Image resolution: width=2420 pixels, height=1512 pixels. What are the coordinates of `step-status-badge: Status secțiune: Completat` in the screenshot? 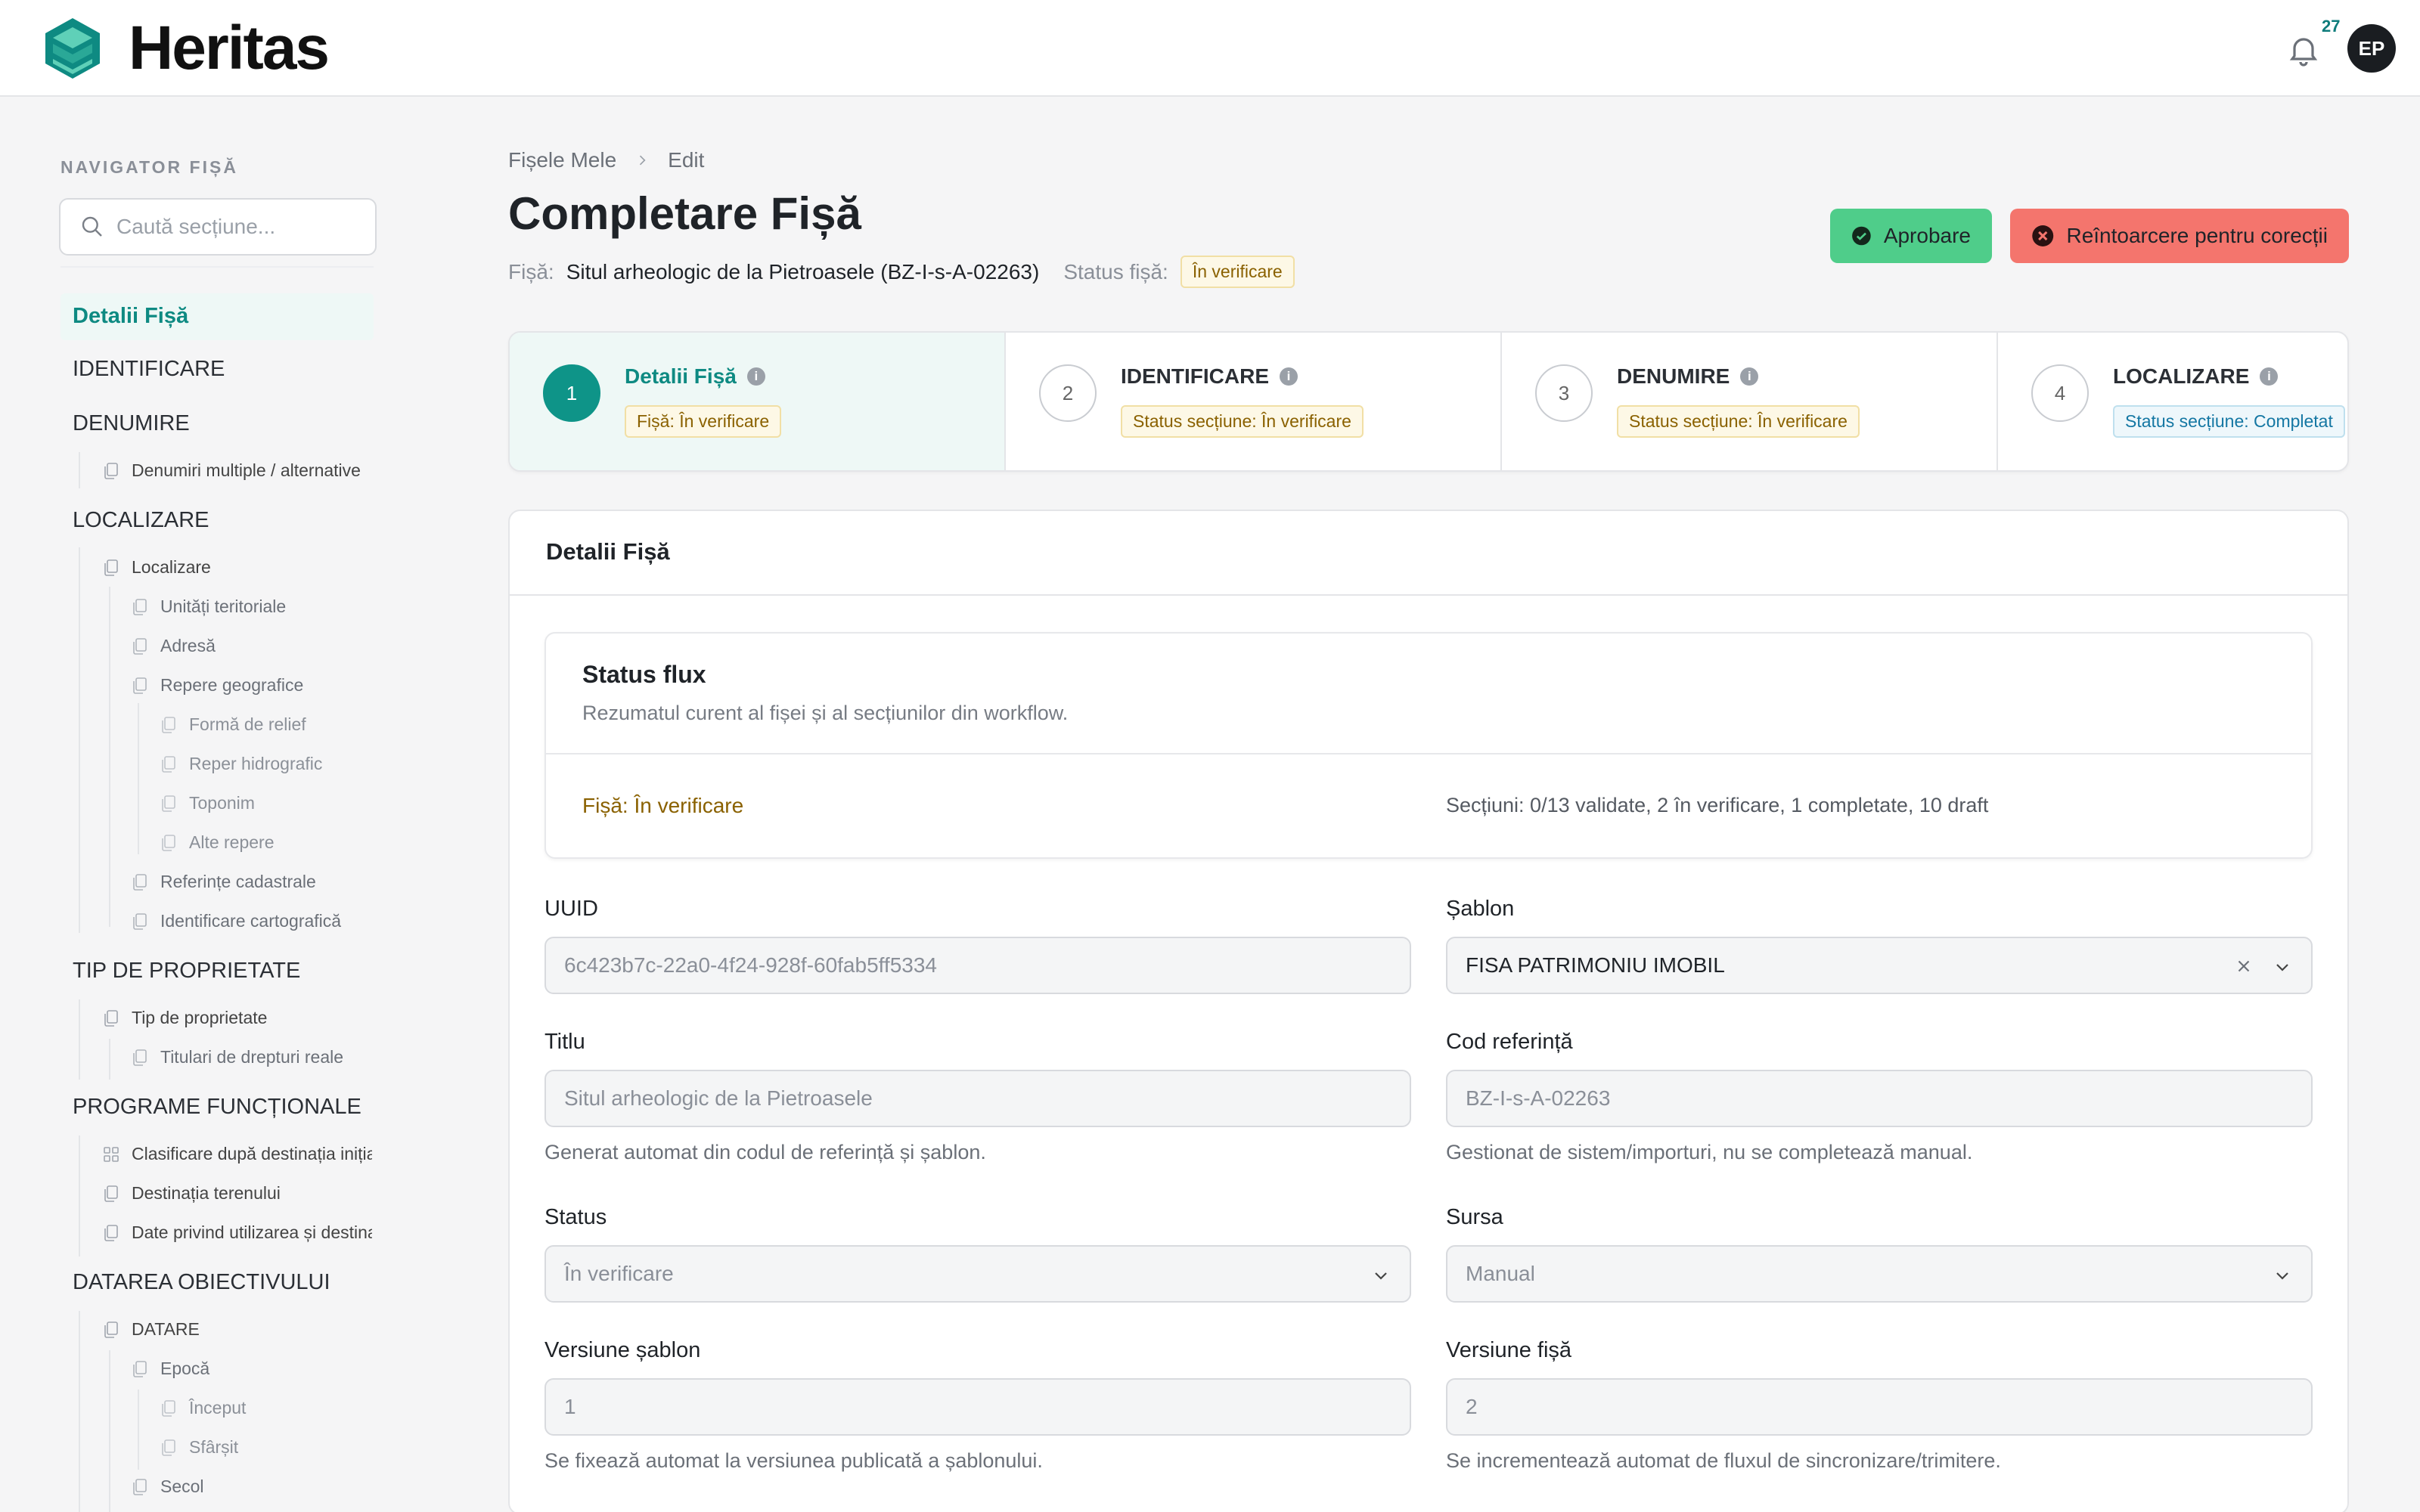 It's located at (2229, 421).